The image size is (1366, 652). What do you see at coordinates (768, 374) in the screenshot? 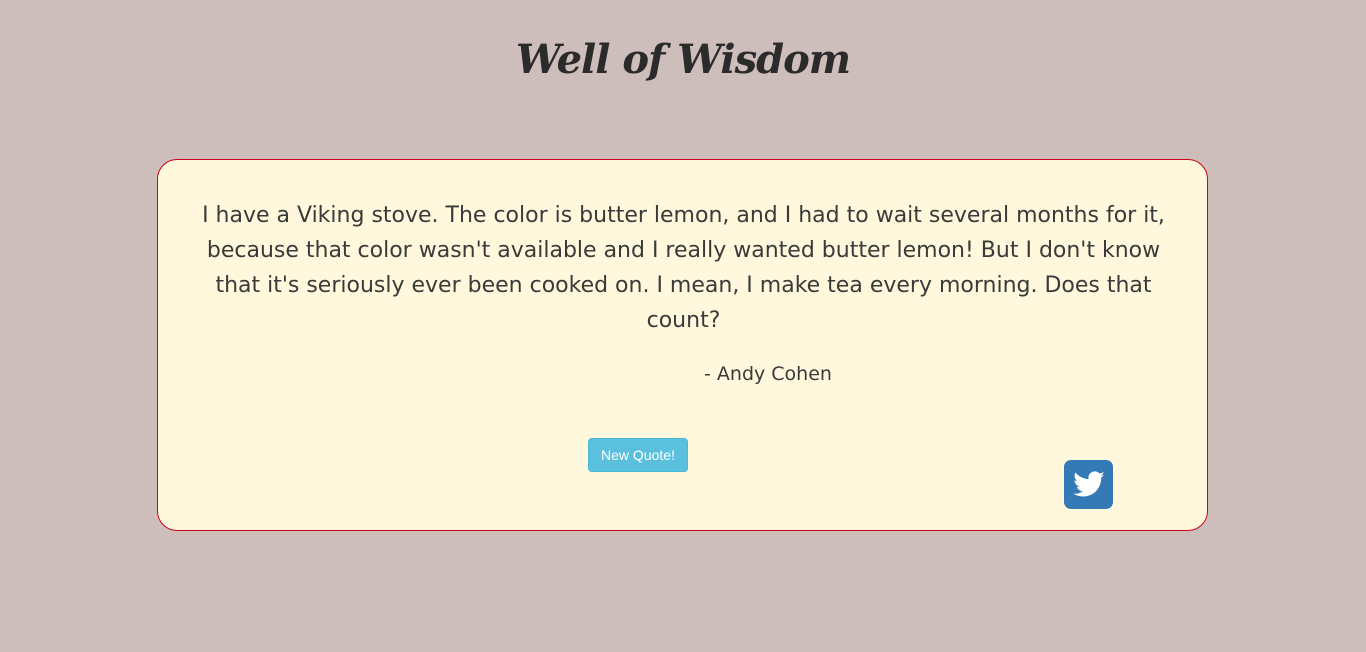
I see `quote-author: - Andy Cohen` at bounding box center [768, 374].